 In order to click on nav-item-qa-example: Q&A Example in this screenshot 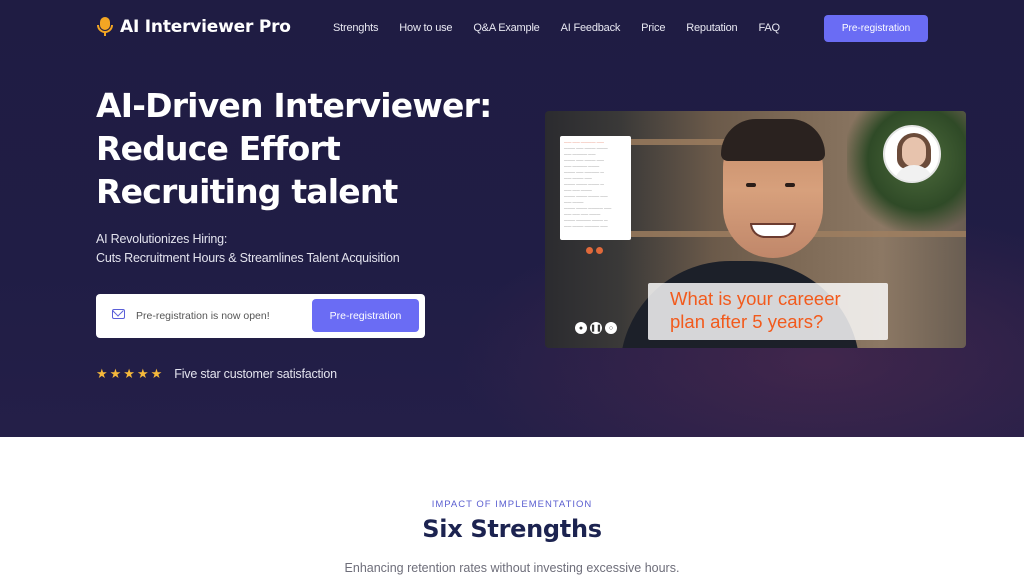, I will do `click(506, 28)`.